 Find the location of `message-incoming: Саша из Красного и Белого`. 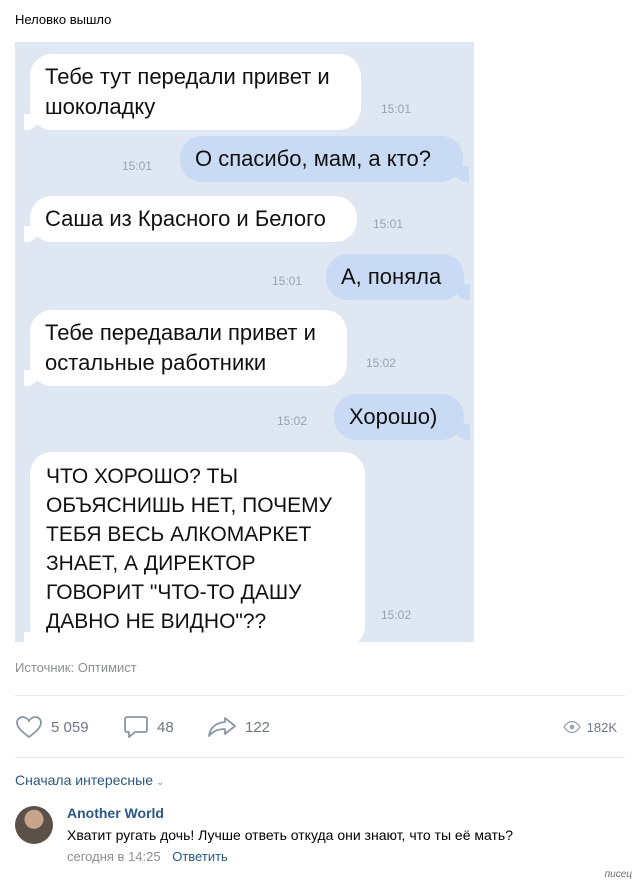

message-incoming: Саша из Красного и Белого is located at coordinates (190, 219).